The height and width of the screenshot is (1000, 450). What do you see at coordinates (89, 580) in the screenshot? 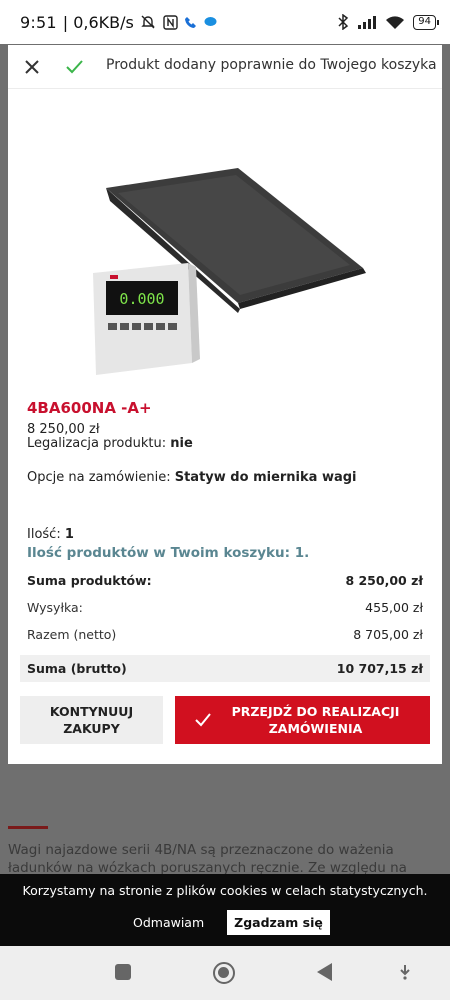
I see `summary-label: Suma produktów:` at bounding box center [89, 580].